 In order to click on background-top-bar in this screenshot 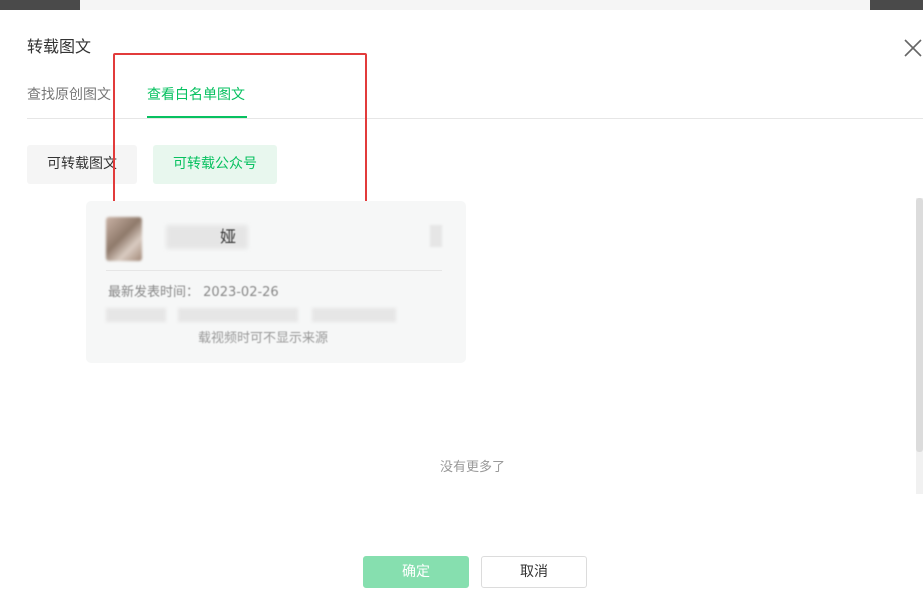, I will do `click(461, 5)`.